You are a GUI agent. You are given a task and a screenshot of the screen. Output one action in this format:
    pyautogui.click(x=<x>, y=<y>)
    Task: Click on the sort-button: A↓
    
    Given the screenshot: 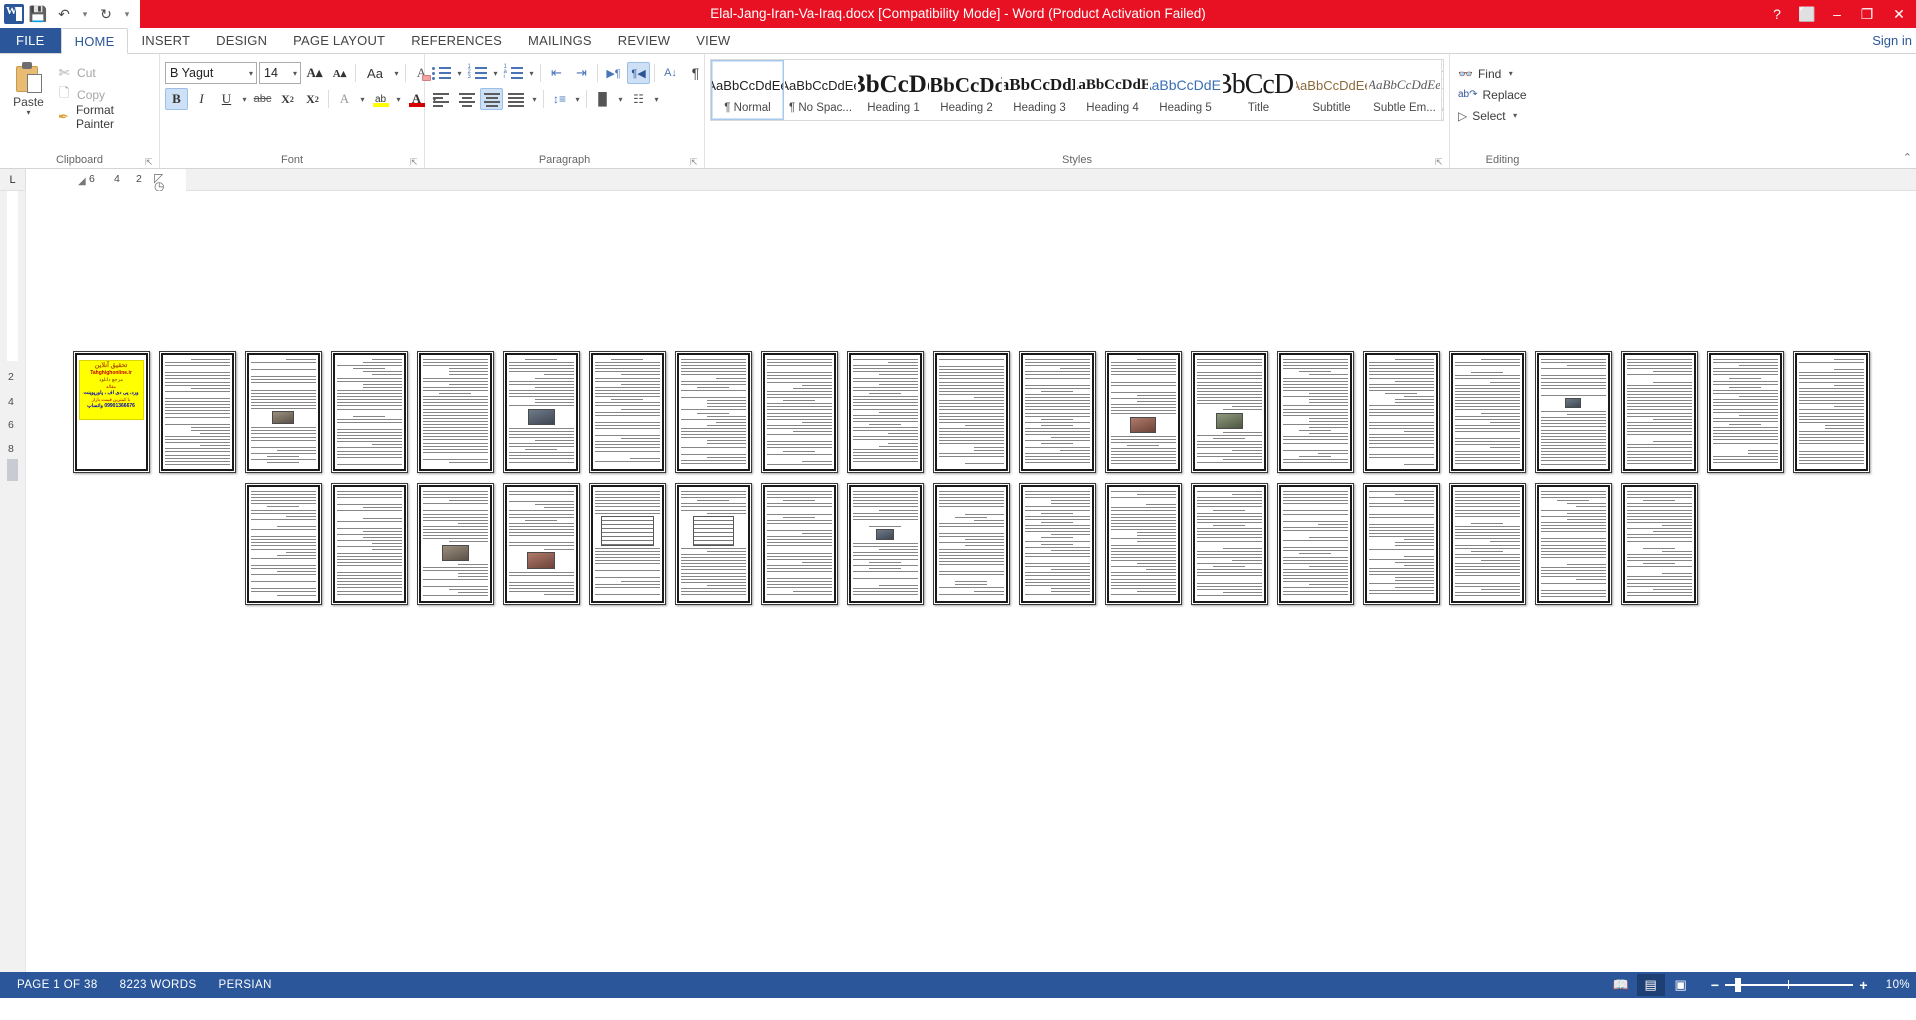 What is the action you would take?
    pyautogui.click(x=670, y=73)
    